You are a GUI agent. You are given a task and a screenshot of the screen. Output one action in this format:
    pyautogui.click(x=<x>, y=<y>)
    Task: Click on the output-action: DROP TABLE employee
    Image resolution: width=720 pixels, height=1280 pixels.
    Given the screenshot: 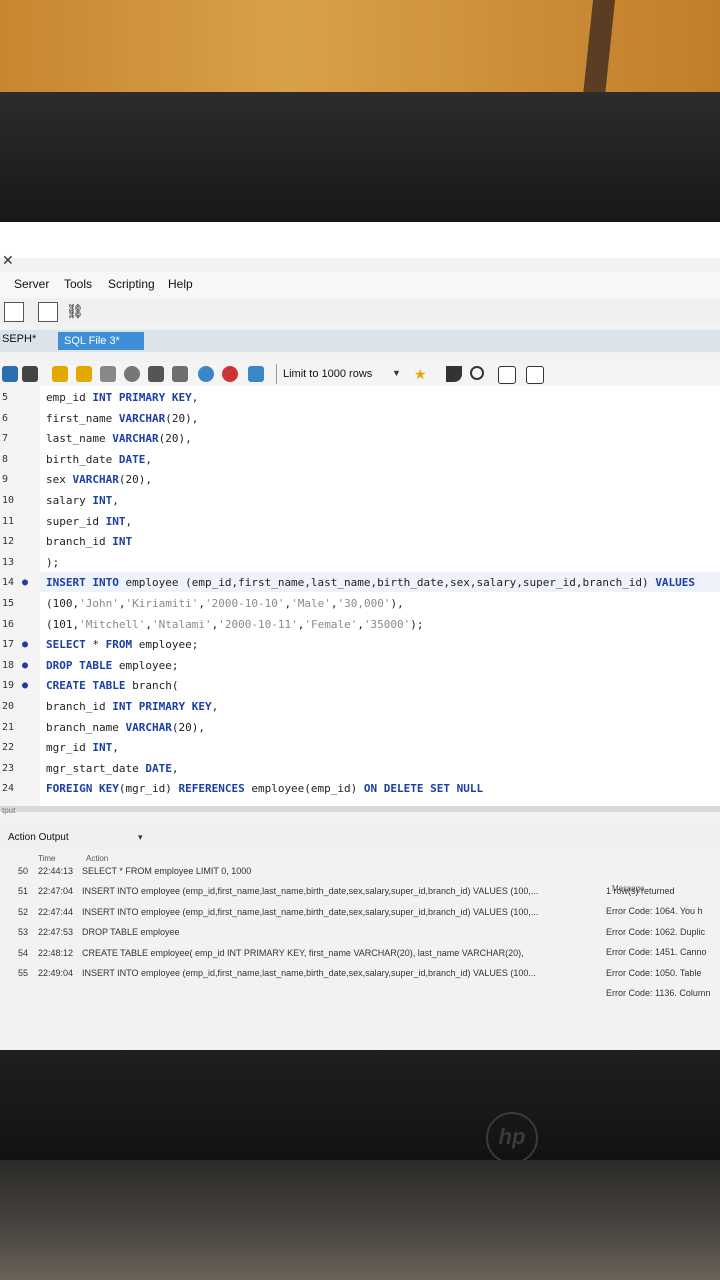 What is the action you would take?
    pyautogui.click(x=131, y=932)
    